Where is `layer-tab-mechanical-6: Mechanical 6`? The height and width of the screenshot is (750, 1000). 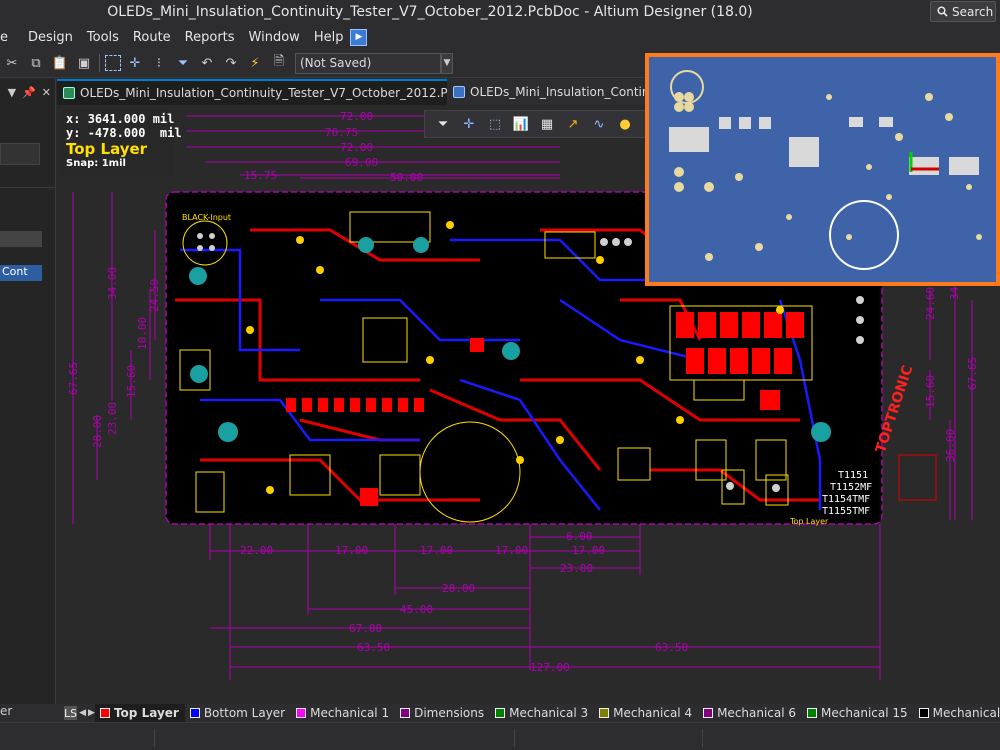 layer-tab-mechanical-6: Mechanical 6 is located at coordinates (750, 713).